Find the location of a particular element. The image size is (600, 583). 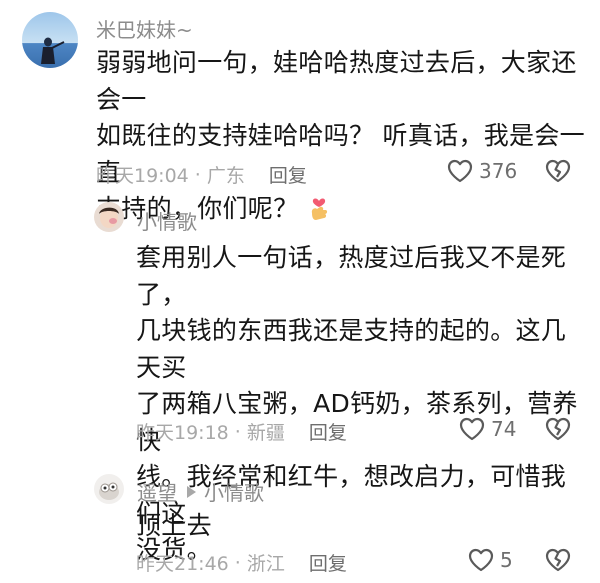

comment-time: 昨天21:46 is located at coordinates (182, 564).